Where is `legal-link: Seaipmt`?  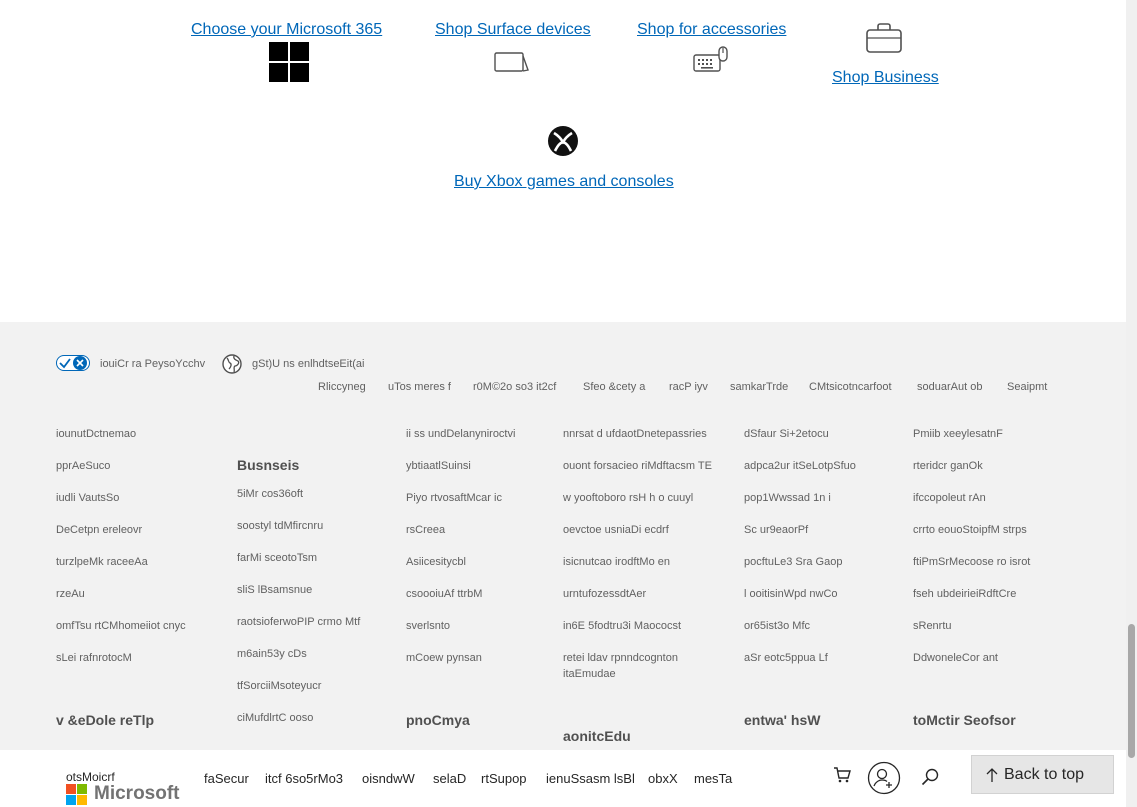
legal-link: Seaipmt is located at coordinates (1027, 387).